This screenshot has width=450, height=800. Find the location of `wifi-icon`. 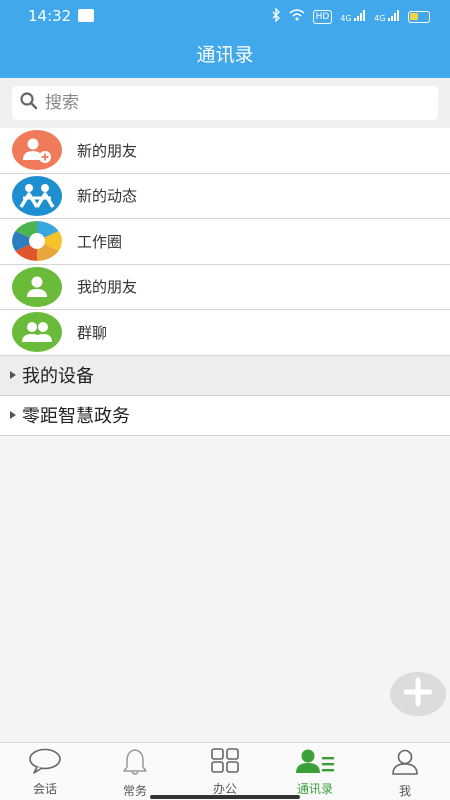

wifi-icon is located at coordinates (297, 16).